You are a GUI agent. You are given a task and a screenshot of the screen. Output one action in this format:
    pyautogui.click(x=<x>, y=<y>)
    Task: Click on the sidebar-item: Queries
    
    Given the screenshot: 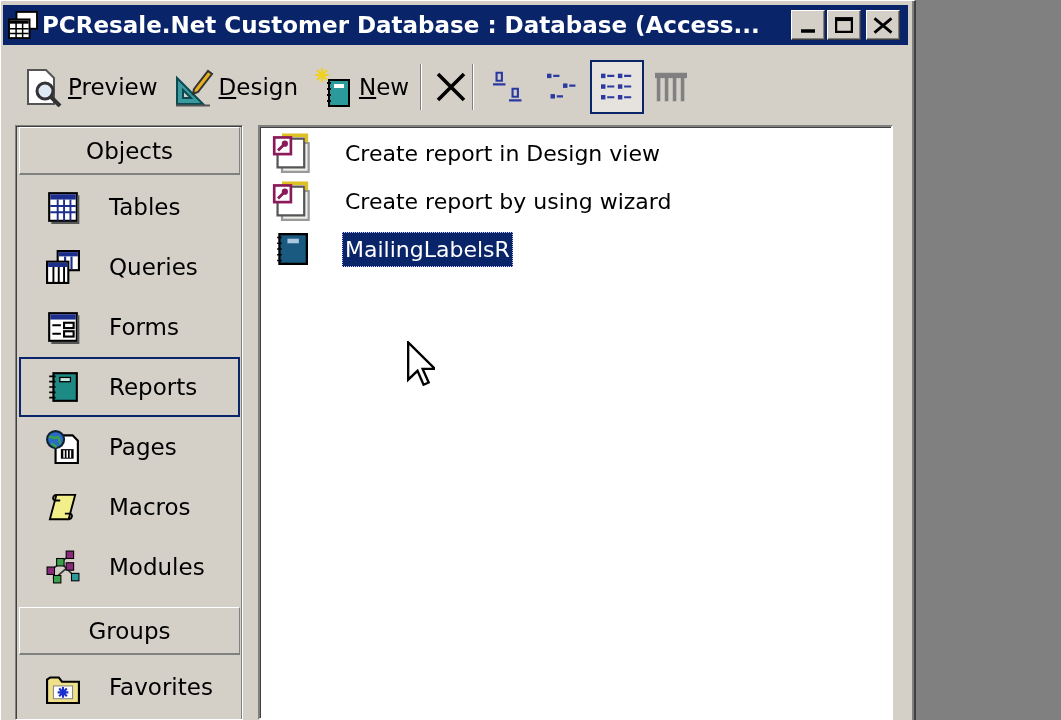 What is the action you would take?
    pyautogui.click(x=129, y=267)
    